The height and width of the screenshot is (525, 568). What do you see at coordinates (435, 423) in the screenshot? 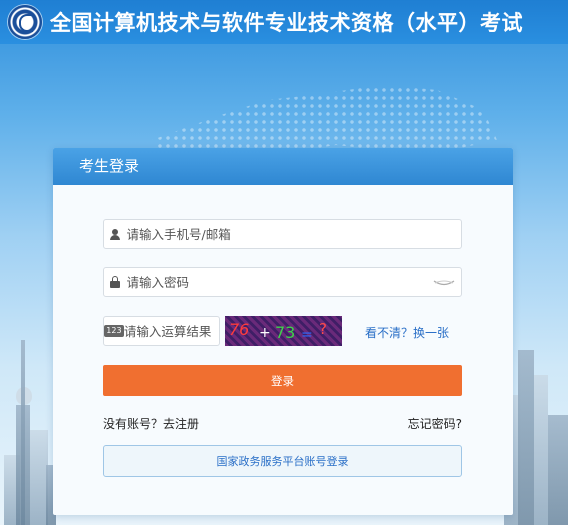
I see `forgot-password-link: 忘记密码?` at bounding box center [435, 423].